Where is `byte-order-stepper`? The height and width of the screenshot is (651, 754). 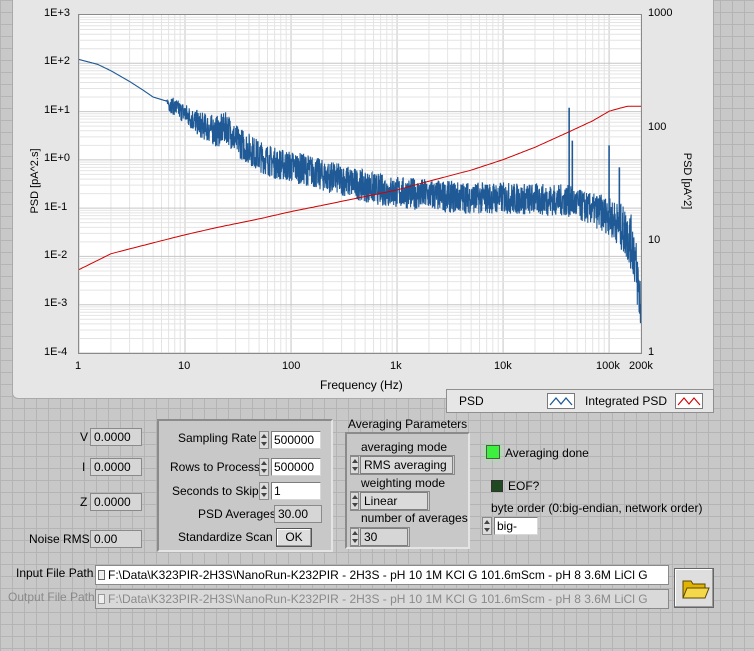
byte-order-stepper is located at coordinates (487, 526).